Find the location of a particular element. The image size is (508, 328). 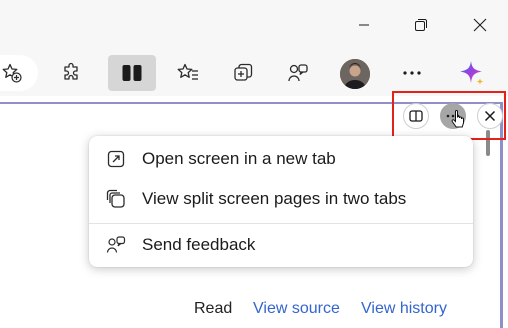

split-screen-icon is located at coordinates (132, 73).